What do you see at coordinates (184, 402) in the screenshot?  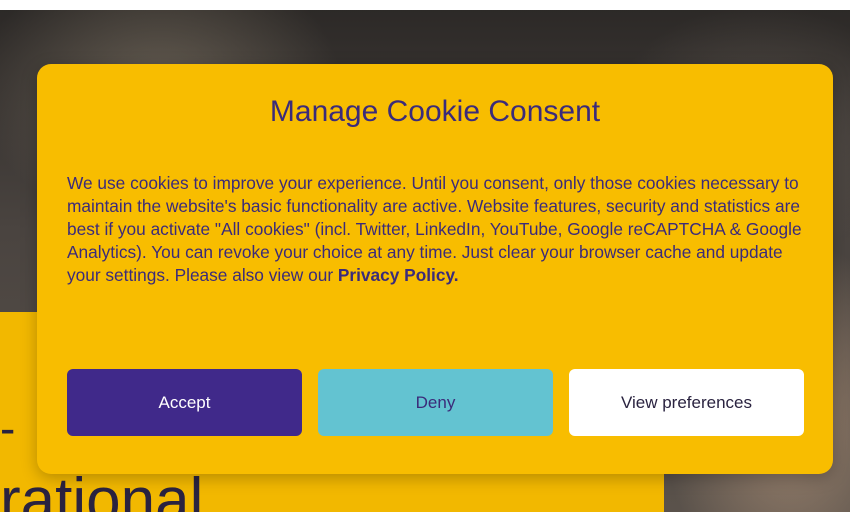 I see `accept-button: Accept` at bounding box center [184, 402].